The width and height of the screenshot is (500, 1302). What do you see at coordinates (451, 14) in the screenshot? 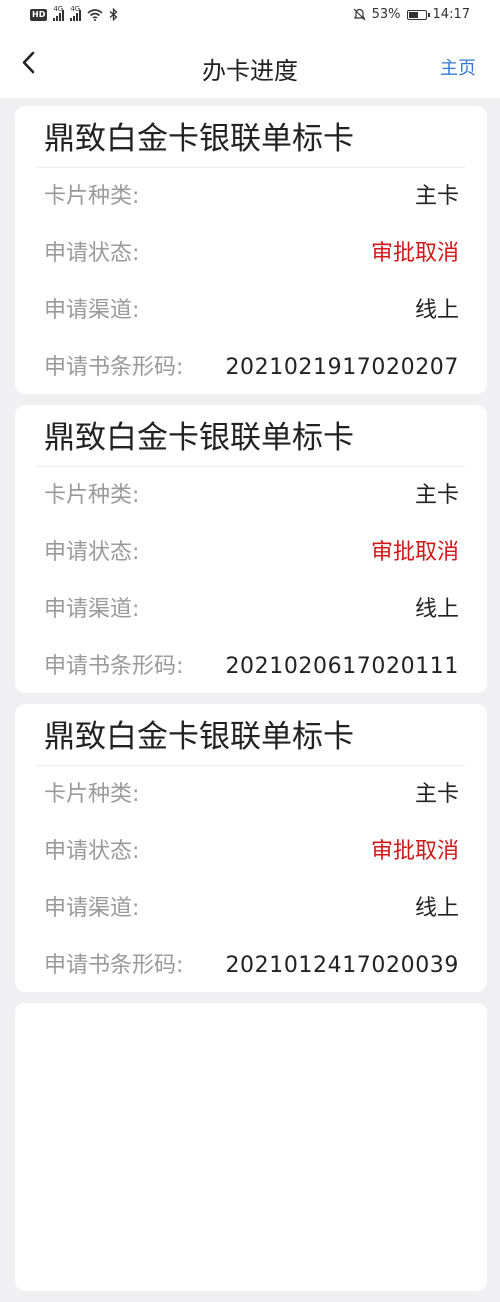
I see `clock: 14:17` at bounding box center [451, 14].